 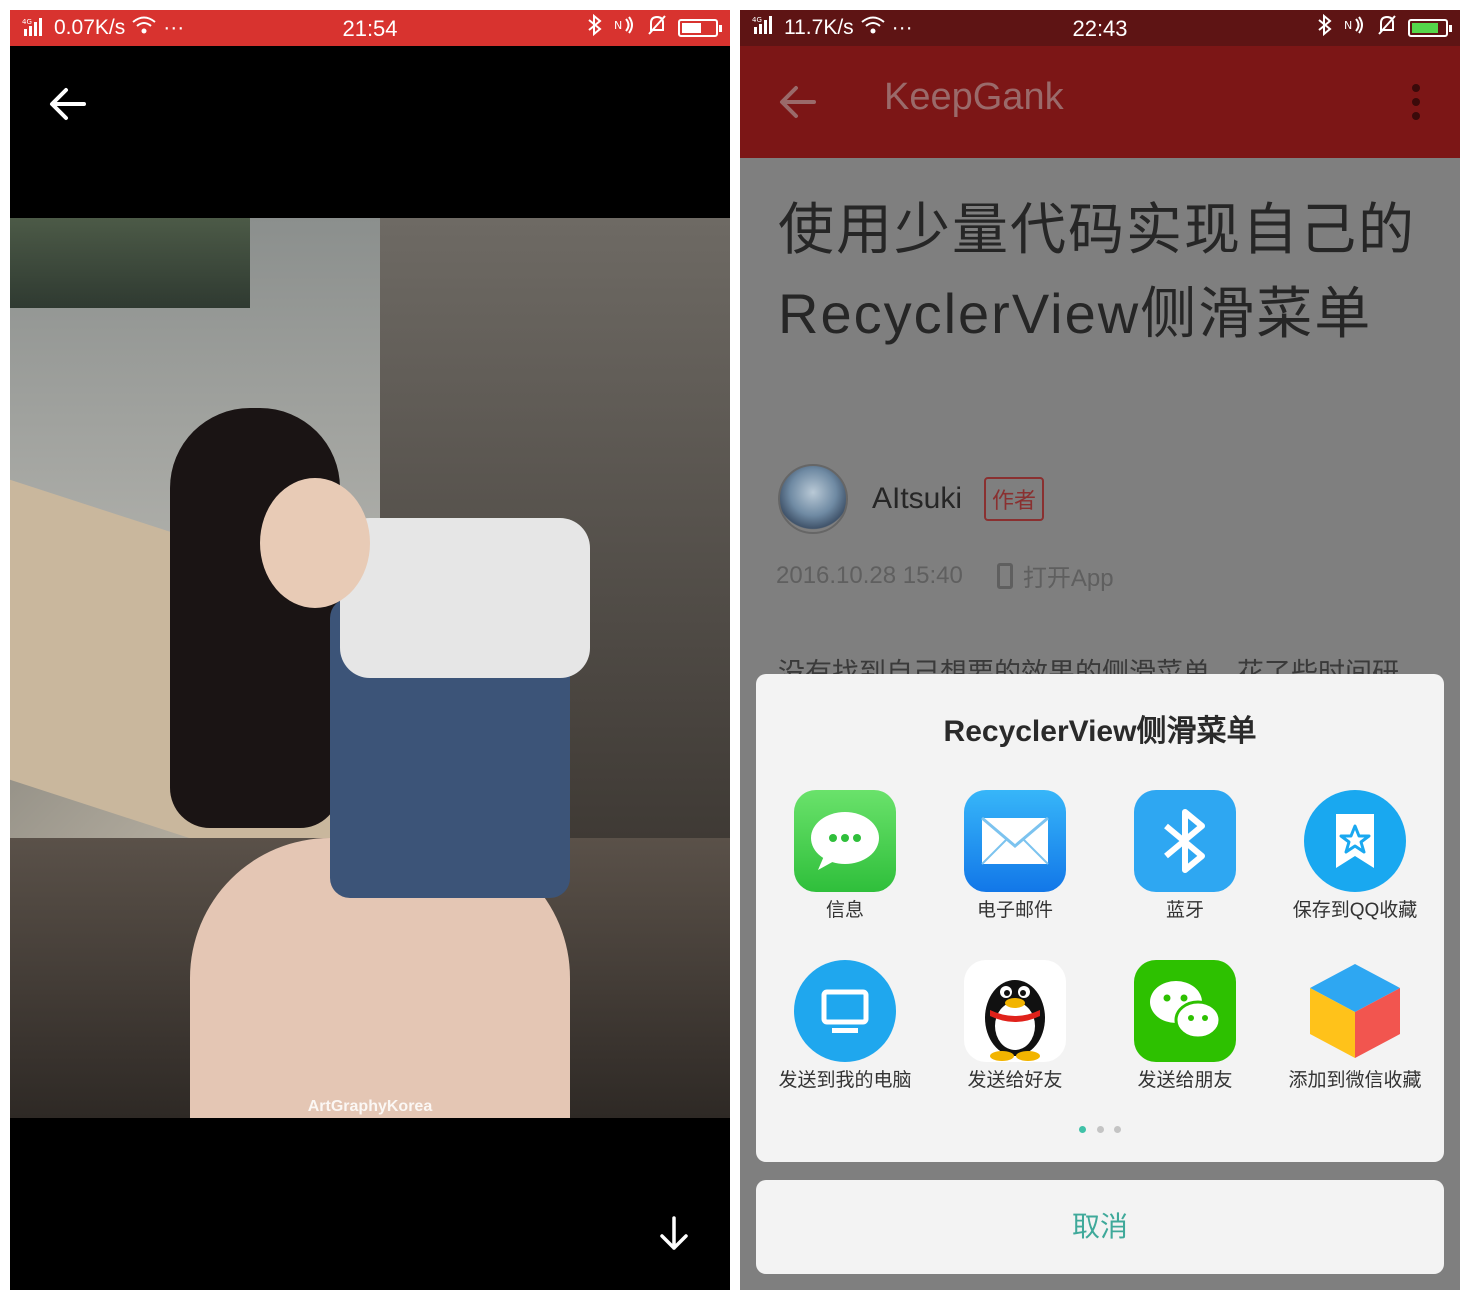 What do you see at coordinates (1355, 1080) in the screenshot?
I see `share-label: 添加到微信收藏` at bounding box center [1355, 1080].